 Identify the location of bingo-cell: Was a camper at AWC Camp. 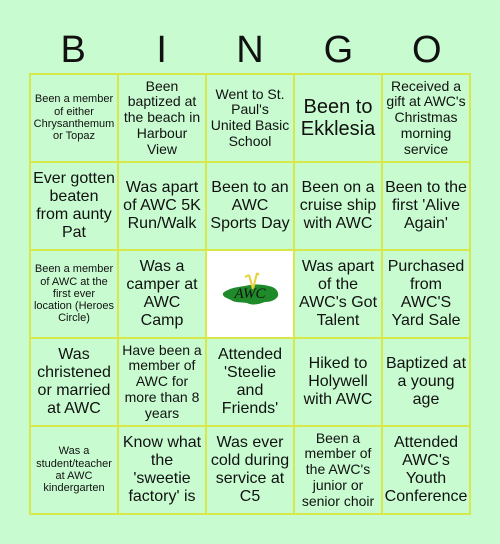
(162, 294).